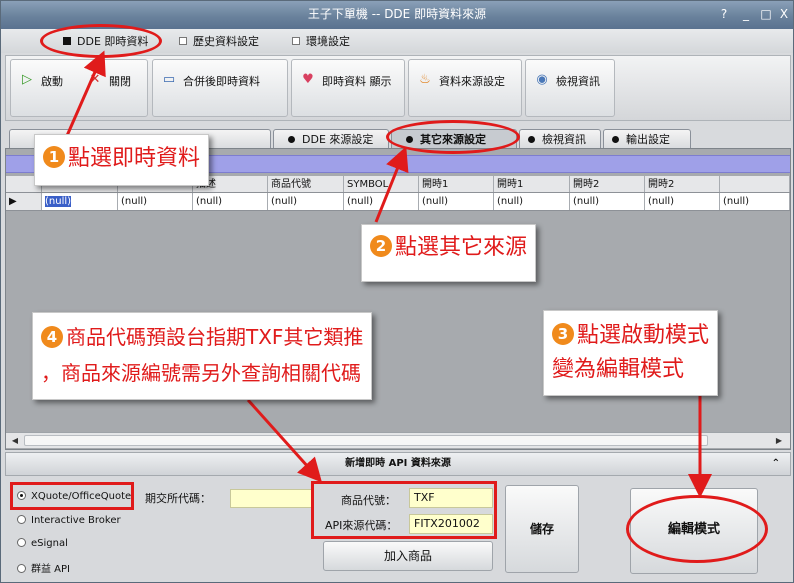 This screenshot has height=583, width=794. I want to click on horizontal-scrollbar: ◀ ▶, so click(398, 440).